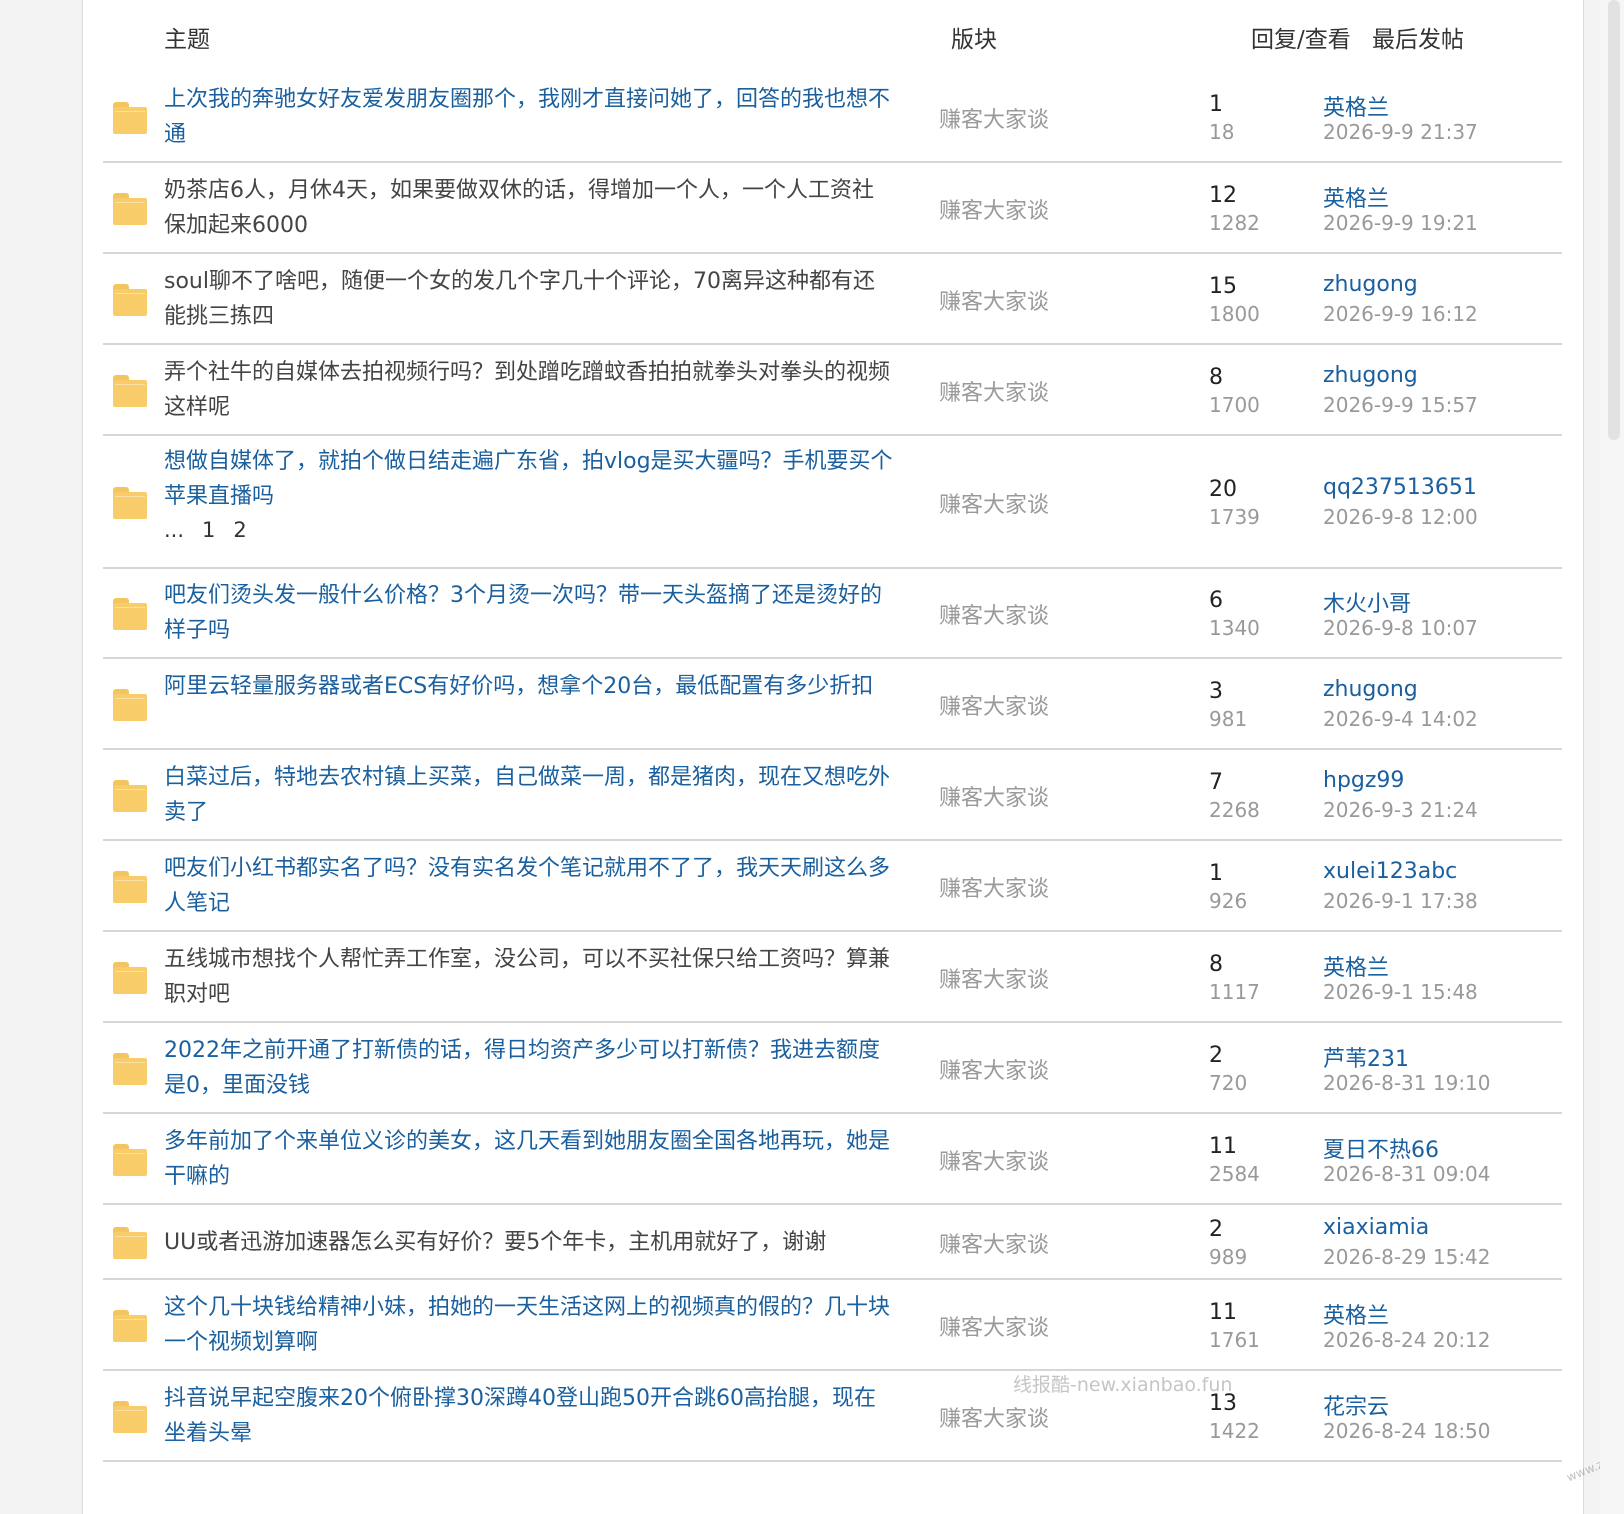  What do you see at coordinates (1400, 132) in the screenshot?
I see `last-post-time-link: 2026-9-9 21:37` at bounding box center [1400, 132].